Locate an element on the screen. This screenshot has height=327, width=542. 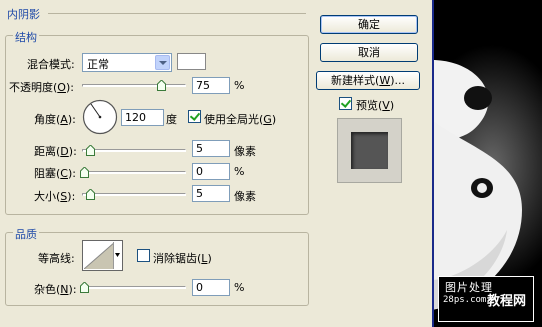
noise-input: 0 is located at coordinates (211, 287).